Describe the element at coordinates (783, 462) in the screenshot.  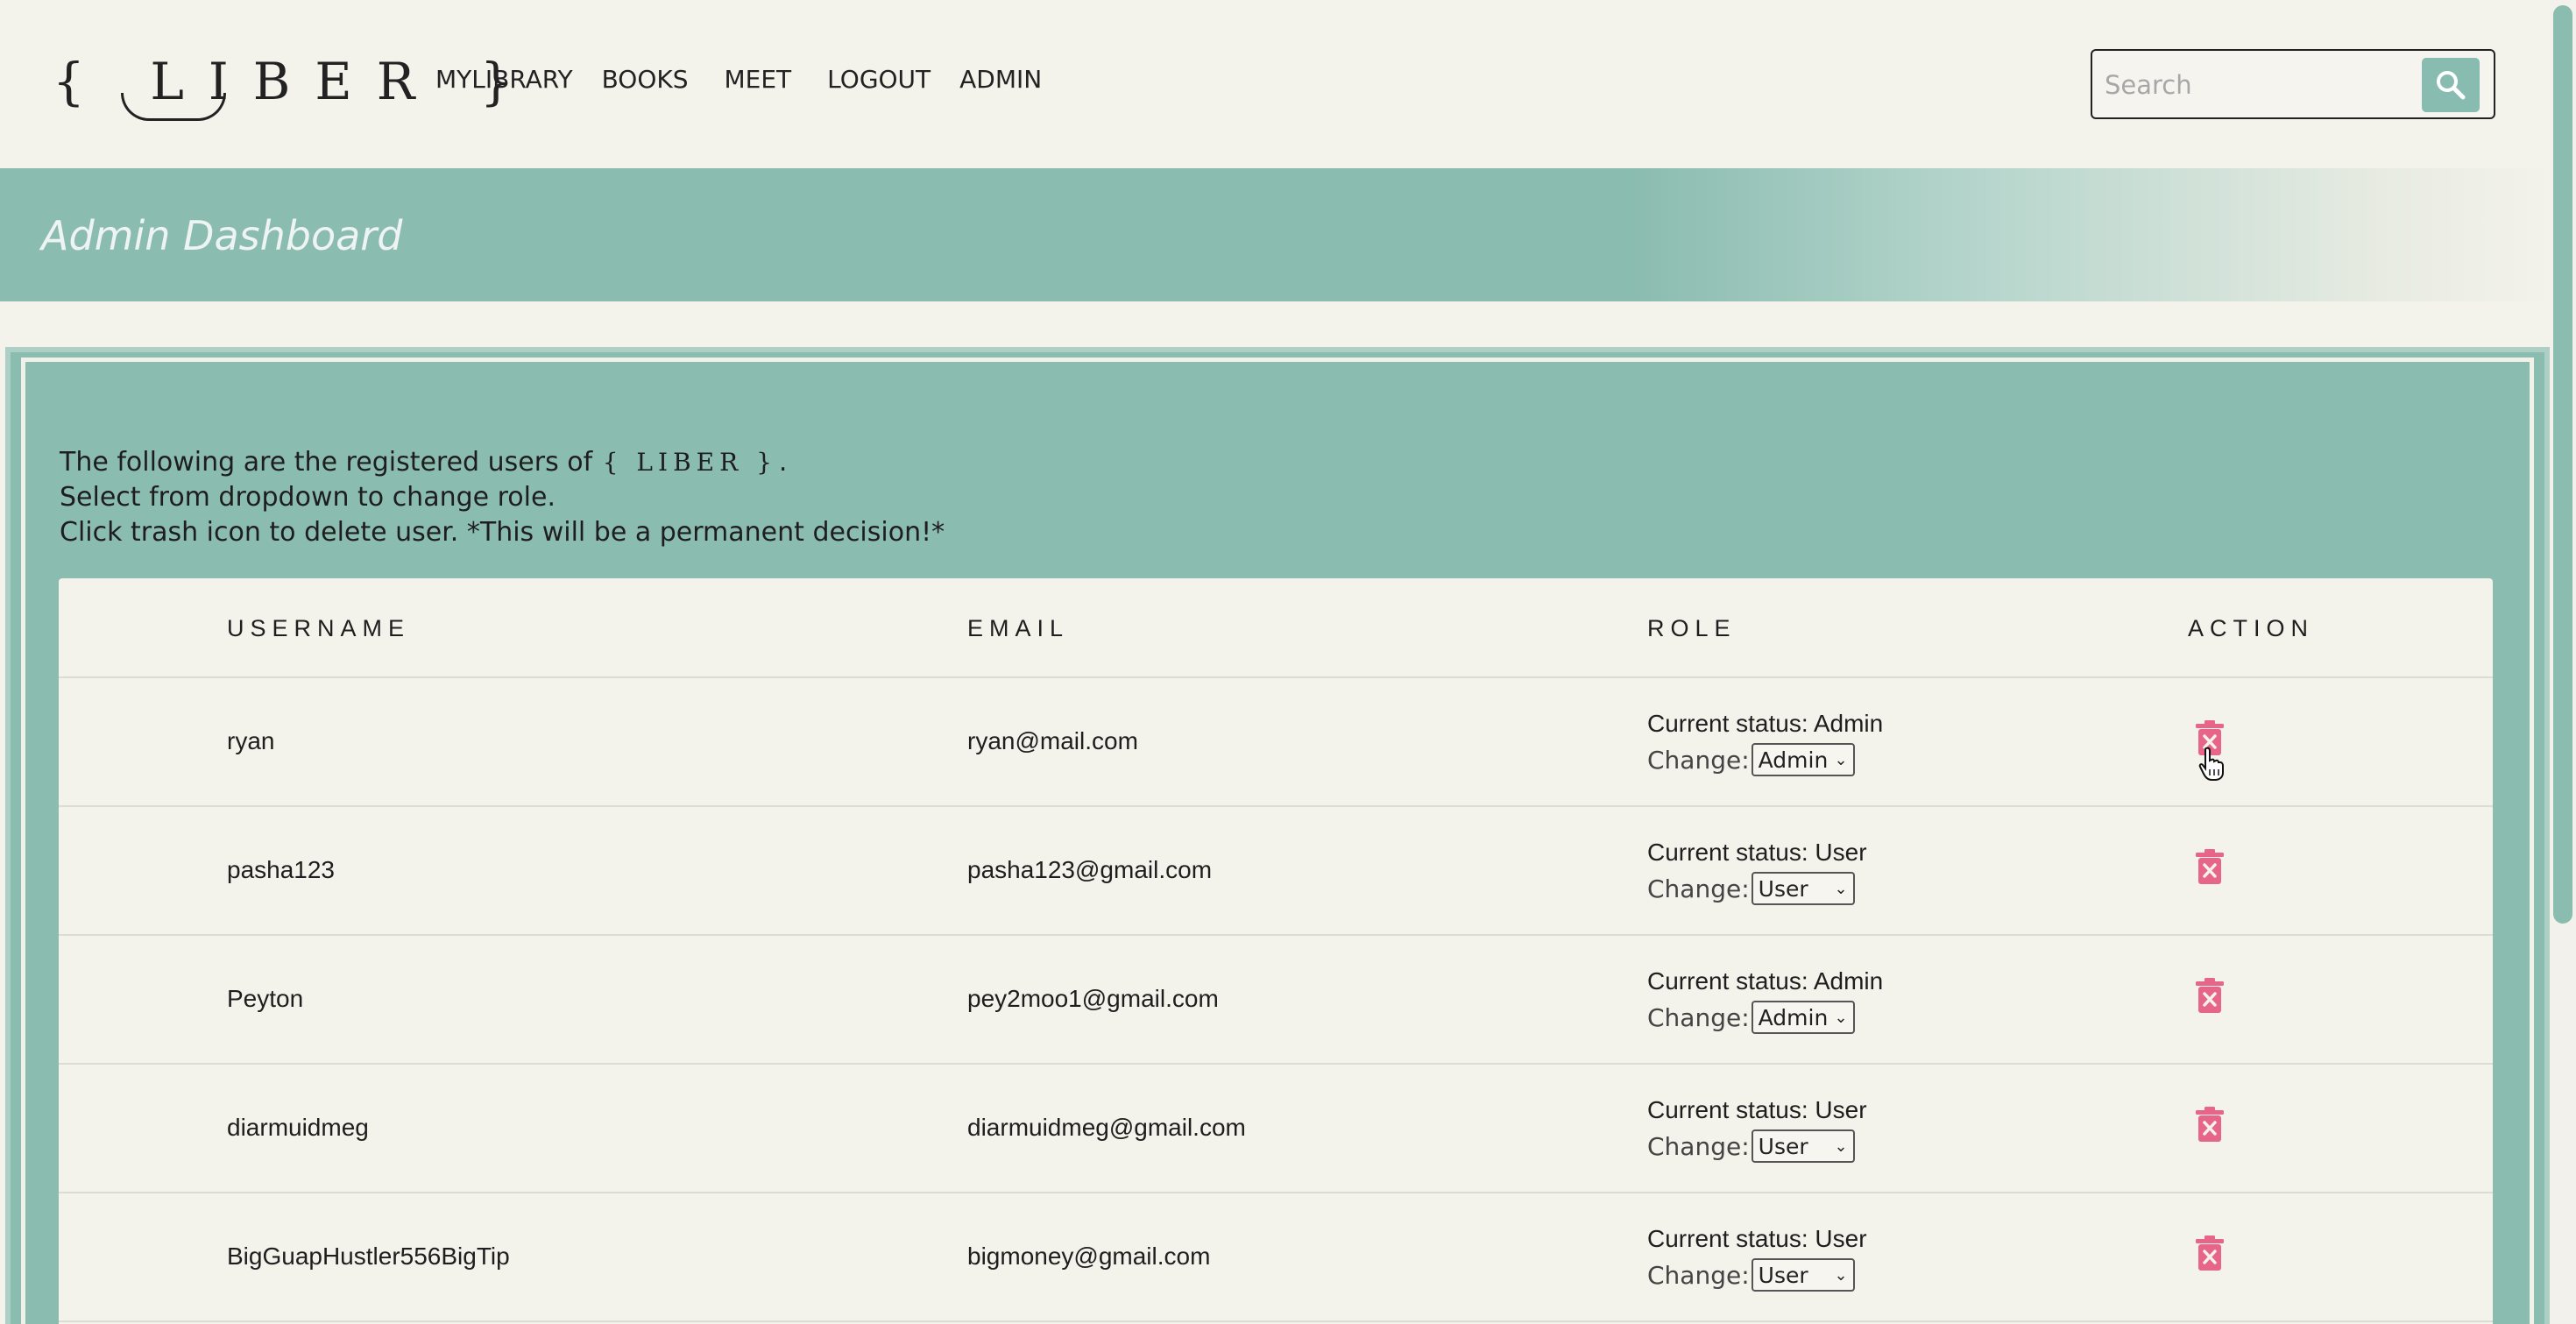
I see `intro-line-1-period: .` at that location.